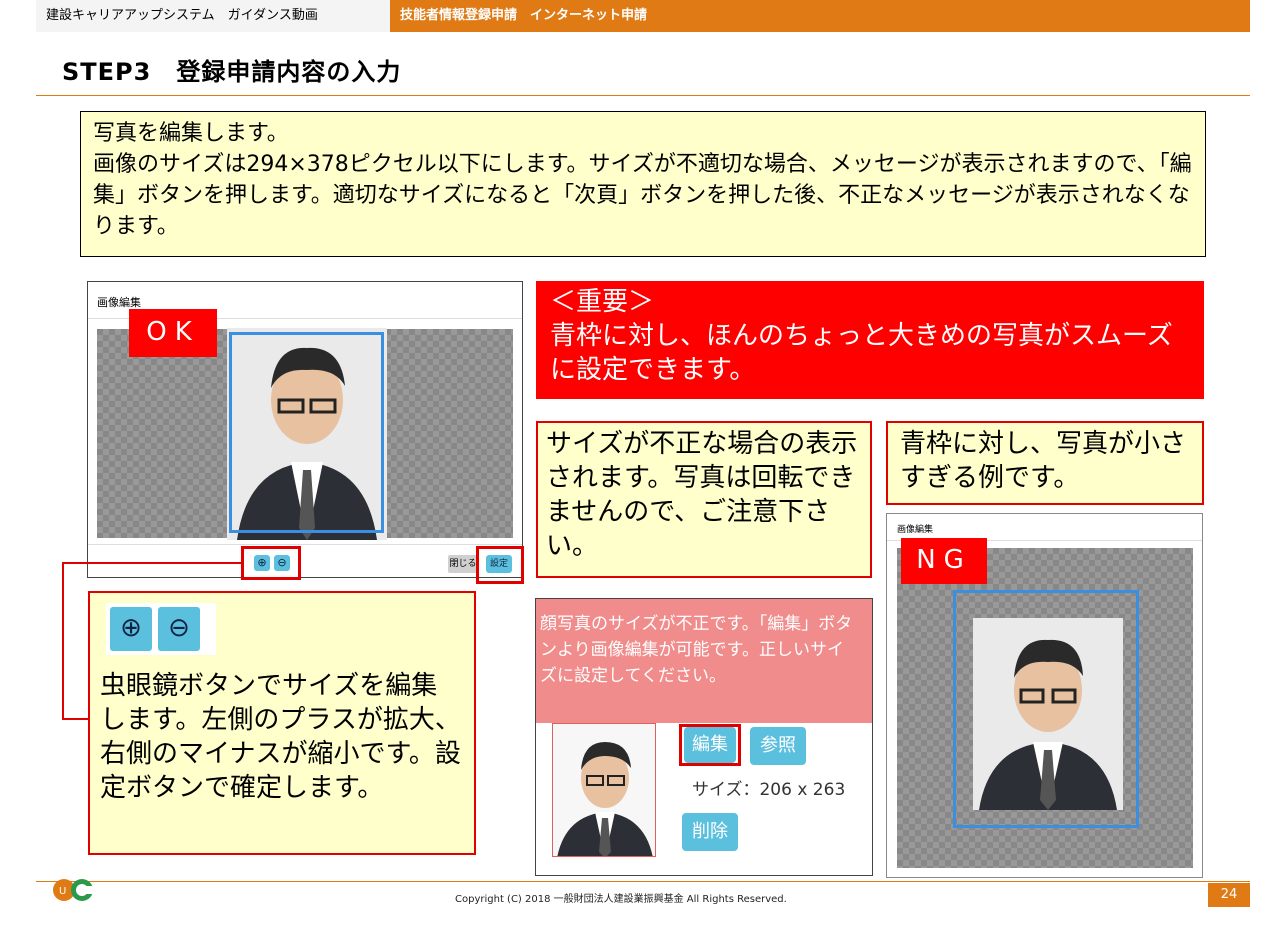 Image resolution: width=1286 pixels, height=931 pixels. I want to click on browse-button: 参照, so click(778, 746).